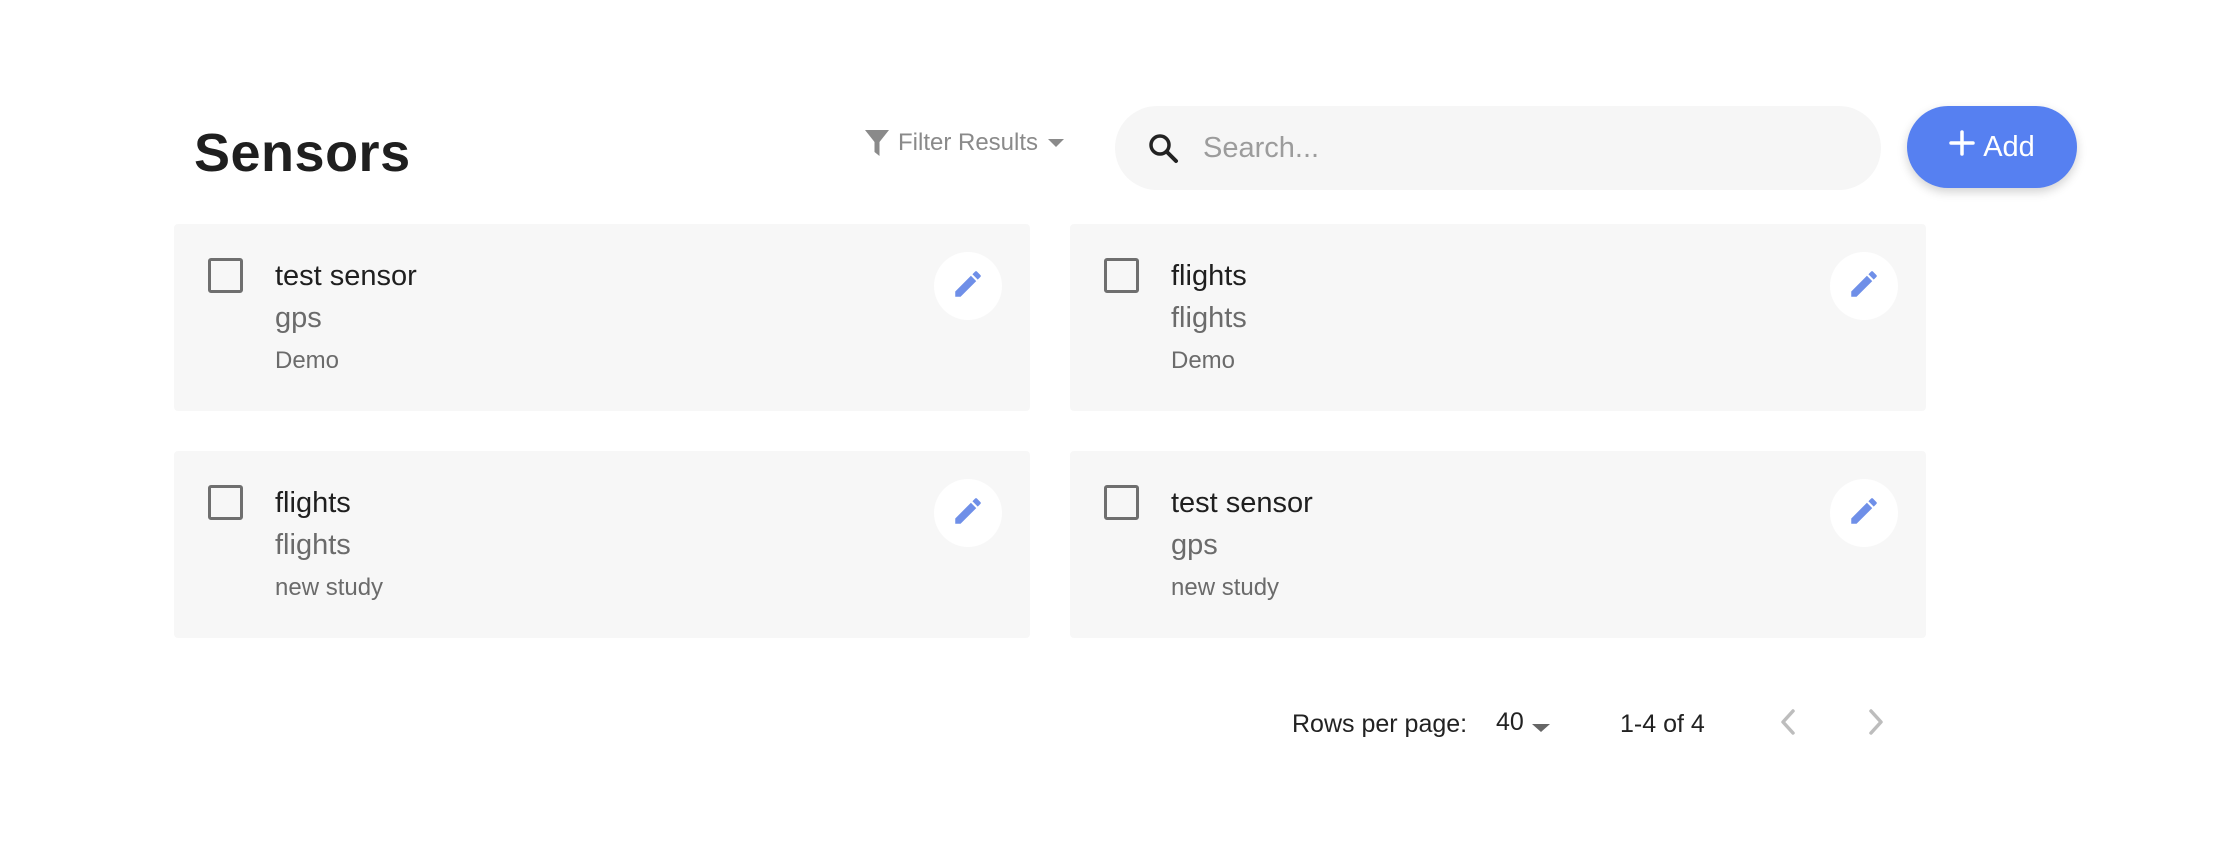 This screenshot has height=844, width=2220. What do you see at coordinates (877, 143) in the screenshot?
I see `funnel-icon` at bounding box center [877, 143].